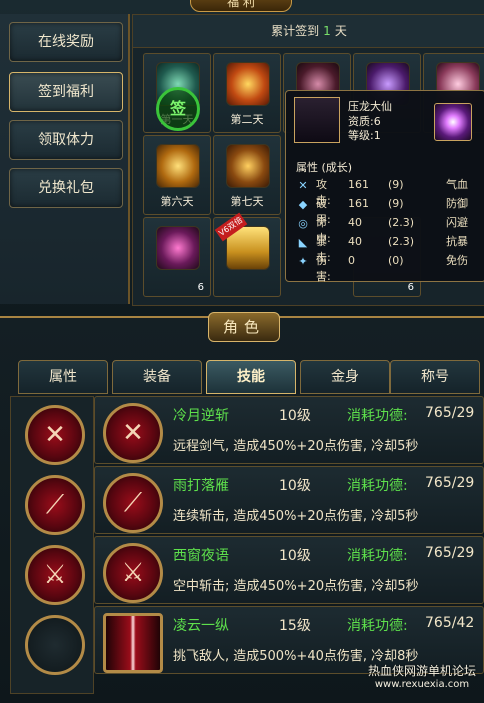 The image size is (484, 703). Describe the element at coordinates (349, 268) in the screenshot. I see `stat-row-damage: ✦ 伤害: 0 (0)` at that location.